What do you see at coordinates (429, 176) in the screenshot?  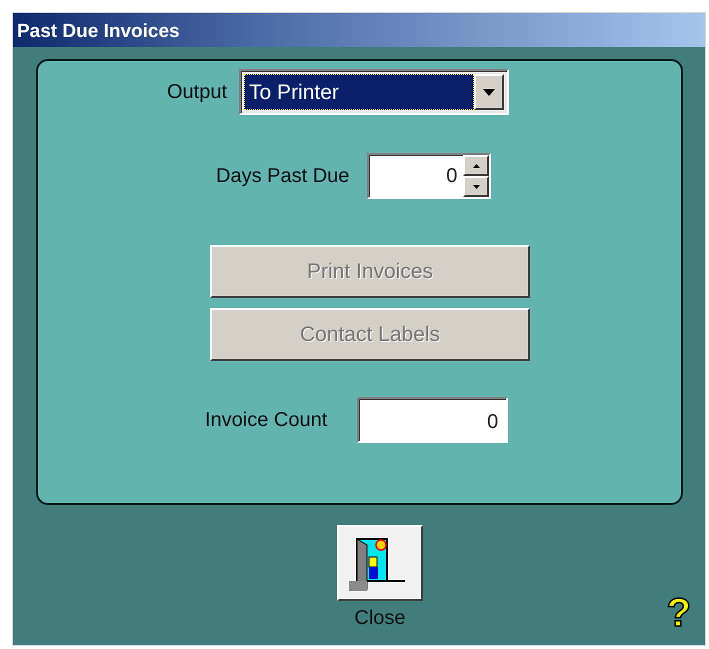 I see `days-spinner: 0` at bounding box center [429, 176].